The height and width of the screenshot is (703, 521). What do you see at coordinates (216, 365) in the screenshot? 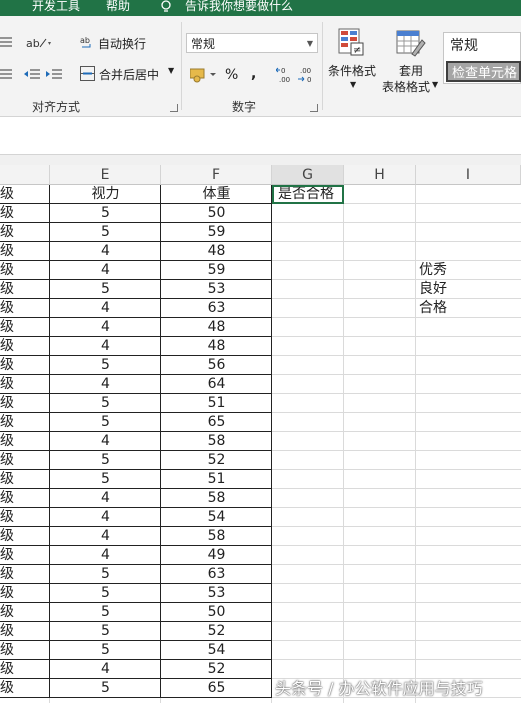
I see `cell-weight: 56` at bounding box center [216, 365].